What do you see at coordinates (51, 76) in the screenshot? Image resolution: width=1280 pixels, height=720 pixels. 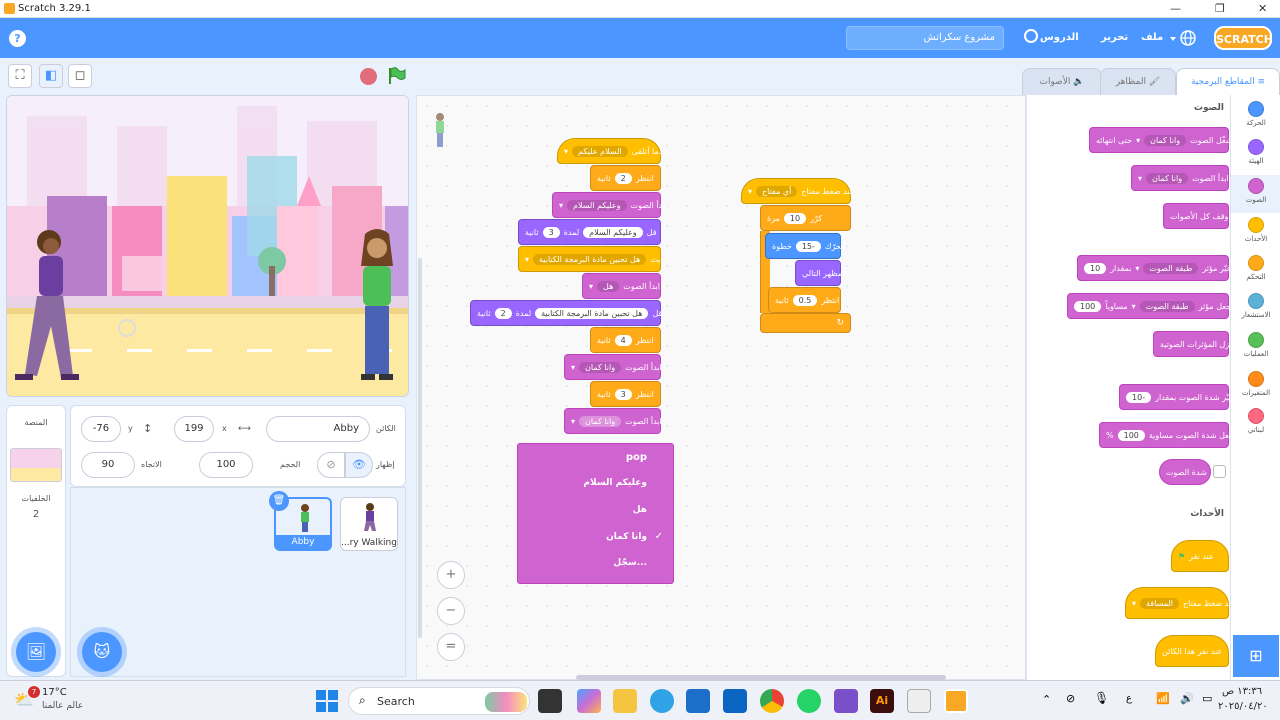 I see `small-stage-button: ◧` at bounding box center [51, 76].